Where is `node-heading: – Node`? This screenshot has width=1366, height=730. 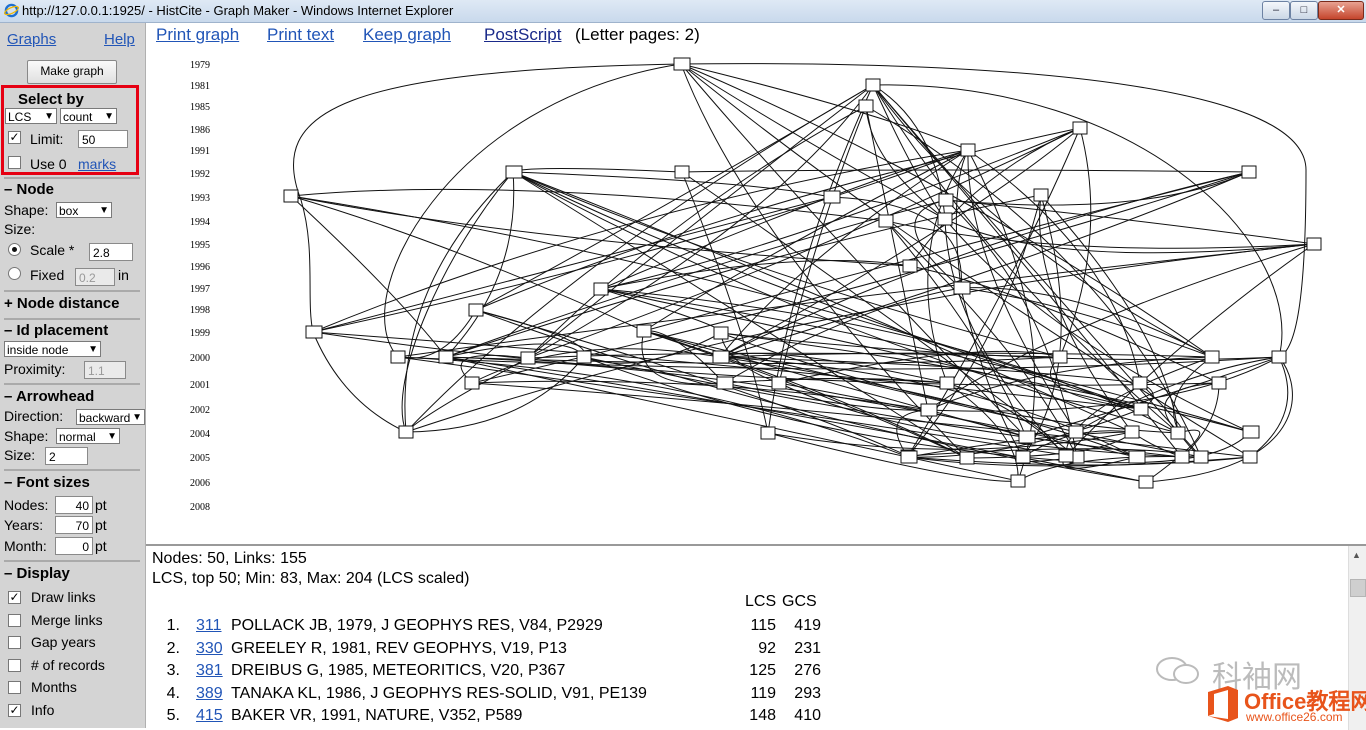 node-heading: – Node is located at coordinates (29, 189).